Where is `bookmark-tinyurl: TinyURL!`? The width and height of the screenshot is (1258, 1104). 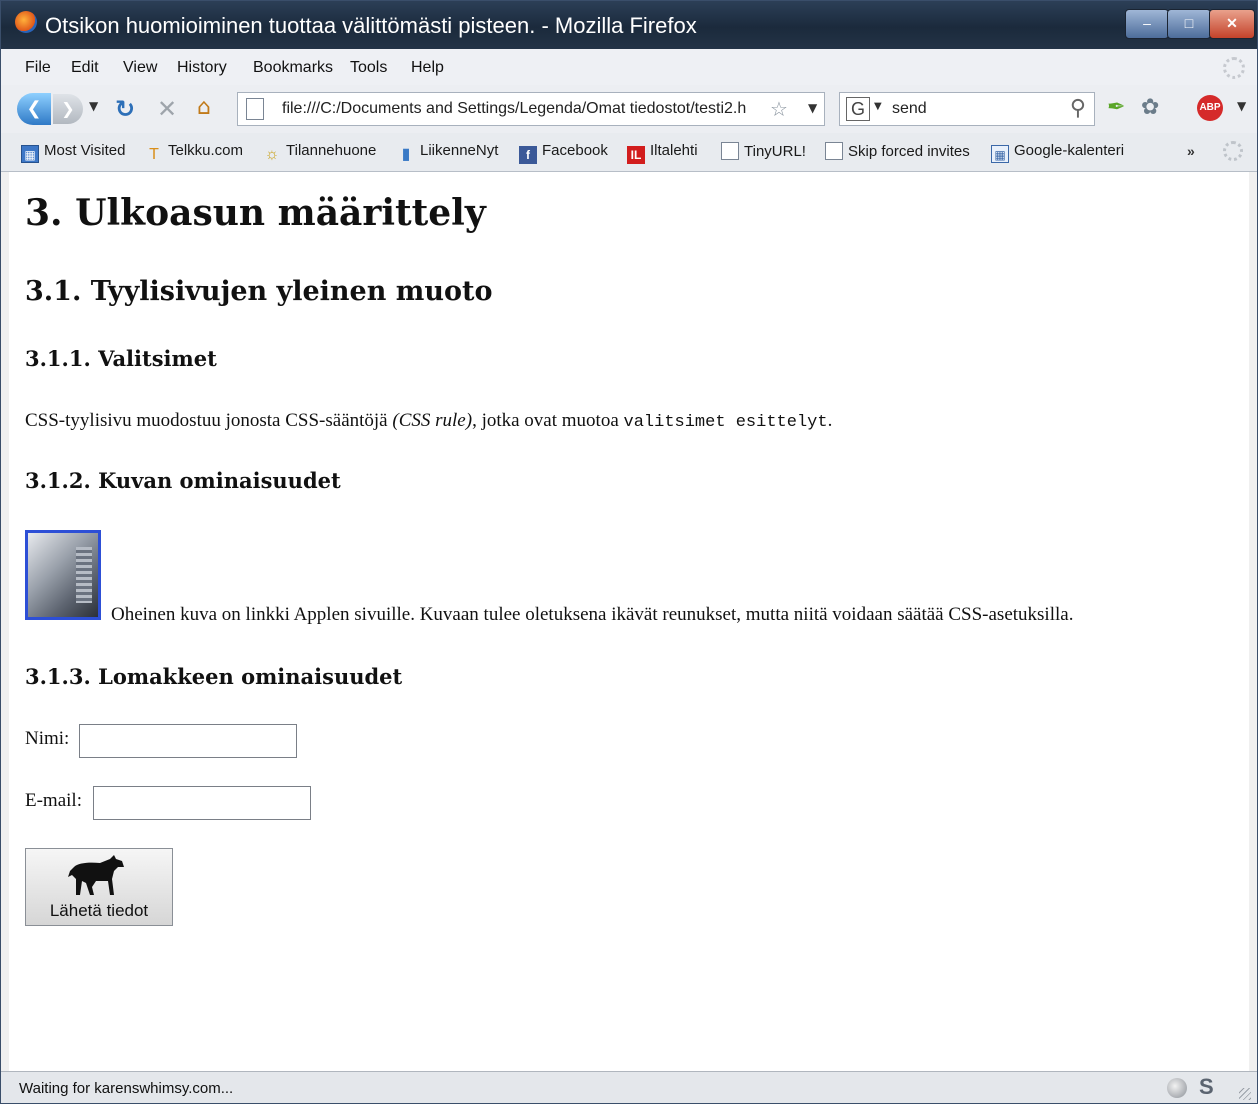
bookmark-tinyurl: TinyURL! is located at coordinates (763, 151).